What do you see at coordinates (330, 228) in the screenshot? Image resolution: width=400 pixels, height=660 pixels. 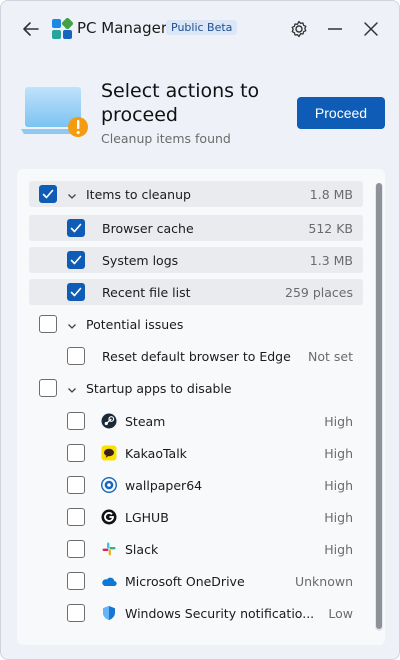 I see `item-size: 512 KB` at bounding box center [330, 228].